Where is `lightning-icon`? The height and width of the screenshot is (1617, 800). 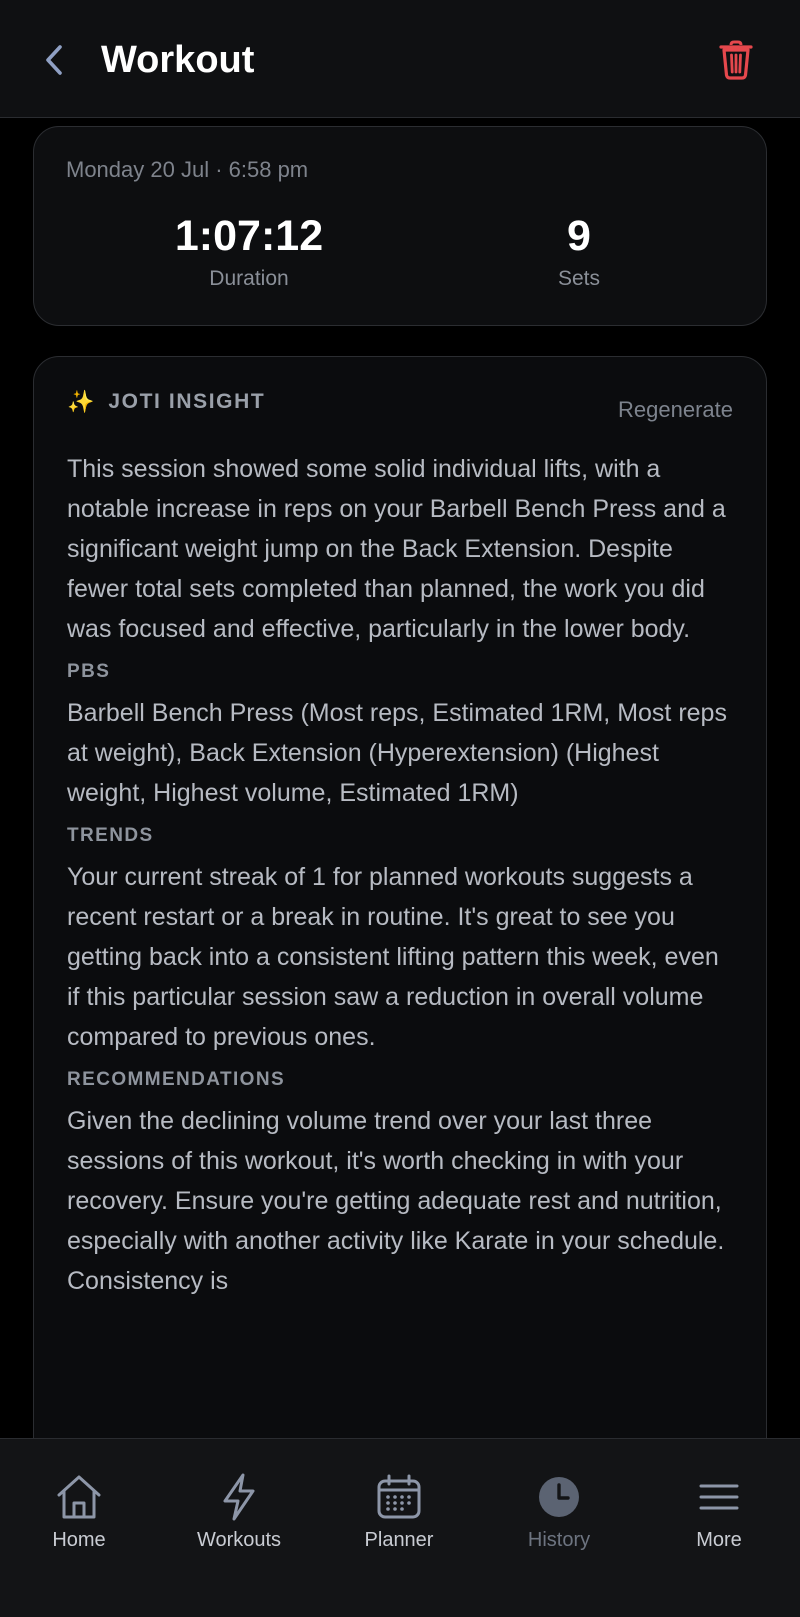 lightning-icon is located at coordinates (239, 1497).